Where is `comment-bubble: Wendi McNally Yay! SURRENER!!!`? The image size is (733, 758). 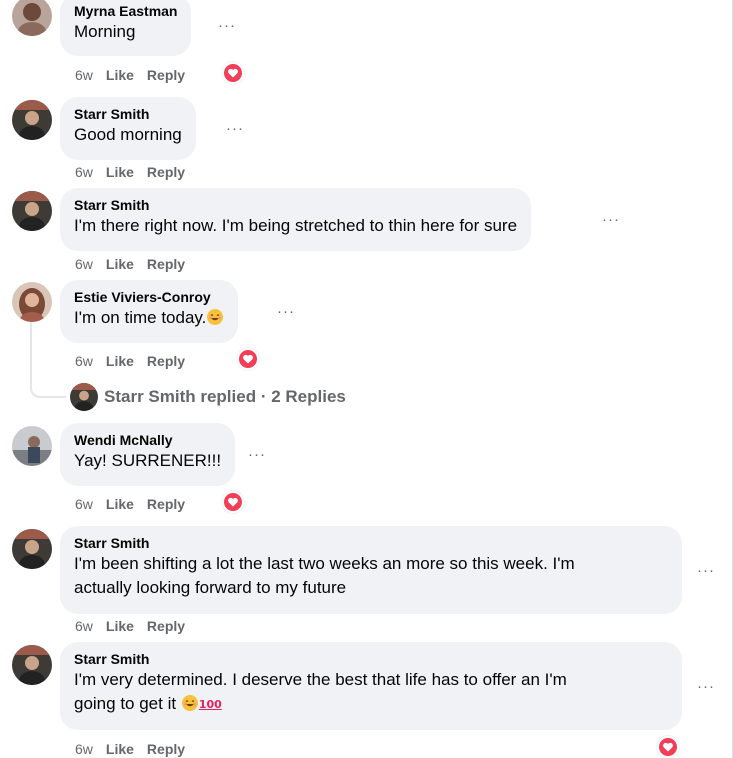 comment-bubble: Wendi McNally Yay! SURRENER!!! is located at coordinates (148, 454).